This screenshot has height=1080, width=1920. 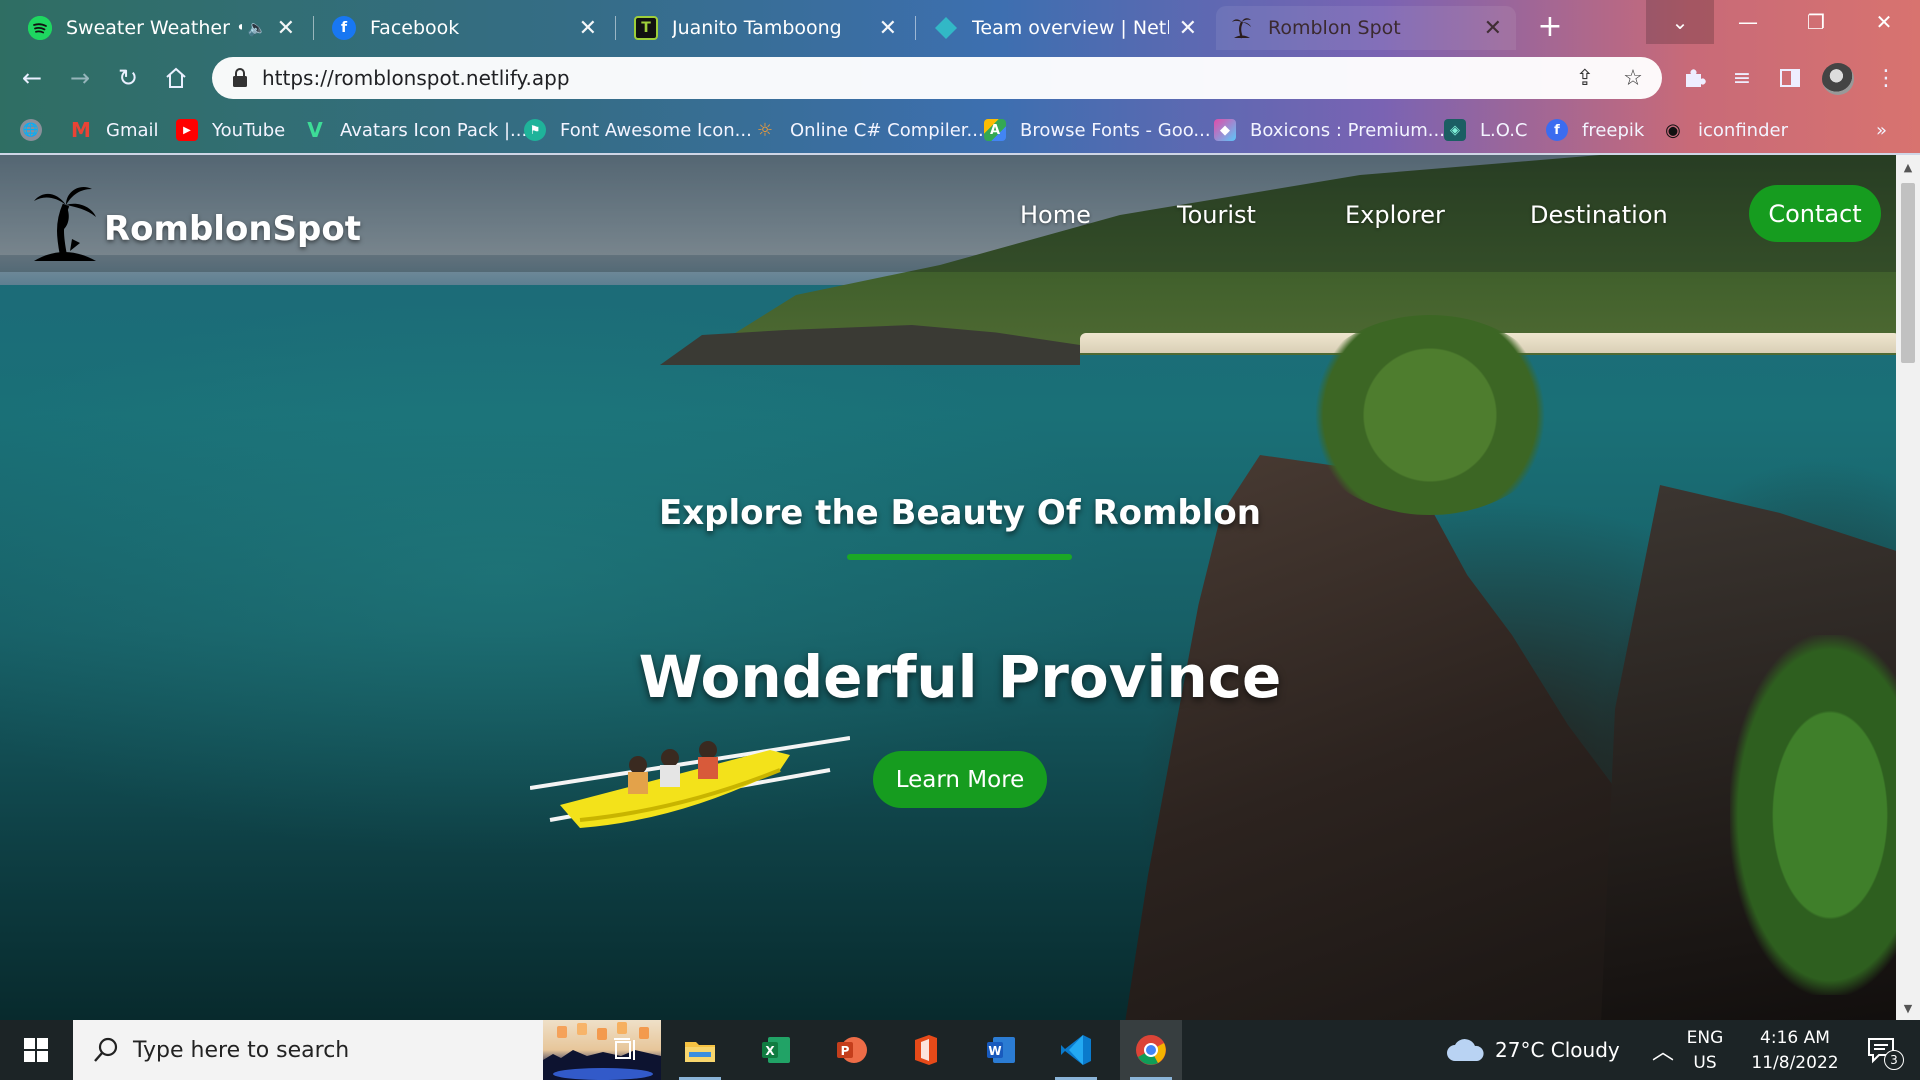 What do you see at coordinates (1886, 78) in the screenshot?
I see `menu-kebab-icon: ⋮` at bounding box center [1886, 78].